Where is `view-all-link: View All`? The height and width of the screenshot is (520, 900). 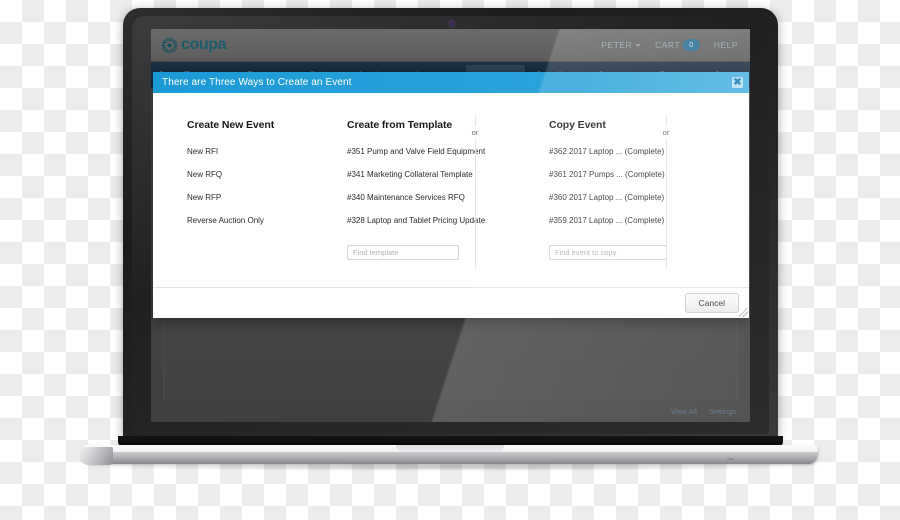
view-all-link: View All is located at coordinates (684, 411).